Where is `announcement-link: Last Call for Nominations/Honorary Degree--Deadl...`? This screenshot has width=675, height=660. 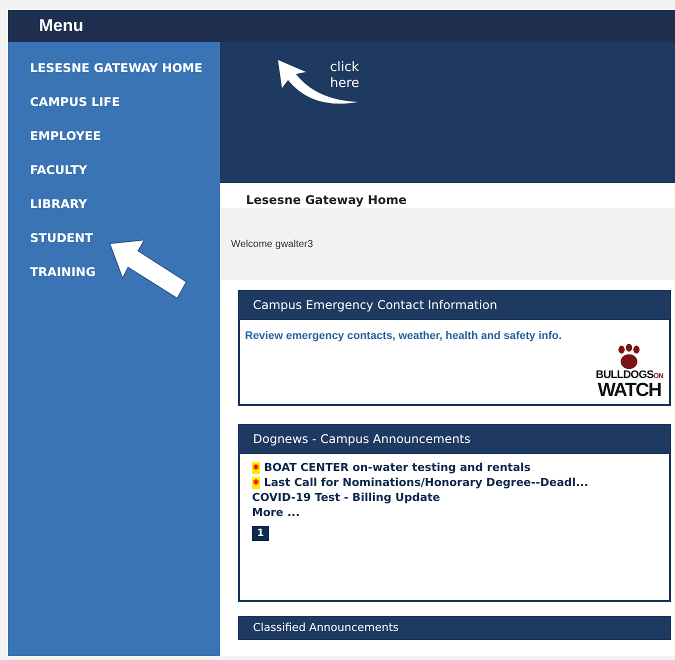 announcement-link: Last Call for Nominations/Honorary Degree--Deadl... is located at coordinates (426, 482).